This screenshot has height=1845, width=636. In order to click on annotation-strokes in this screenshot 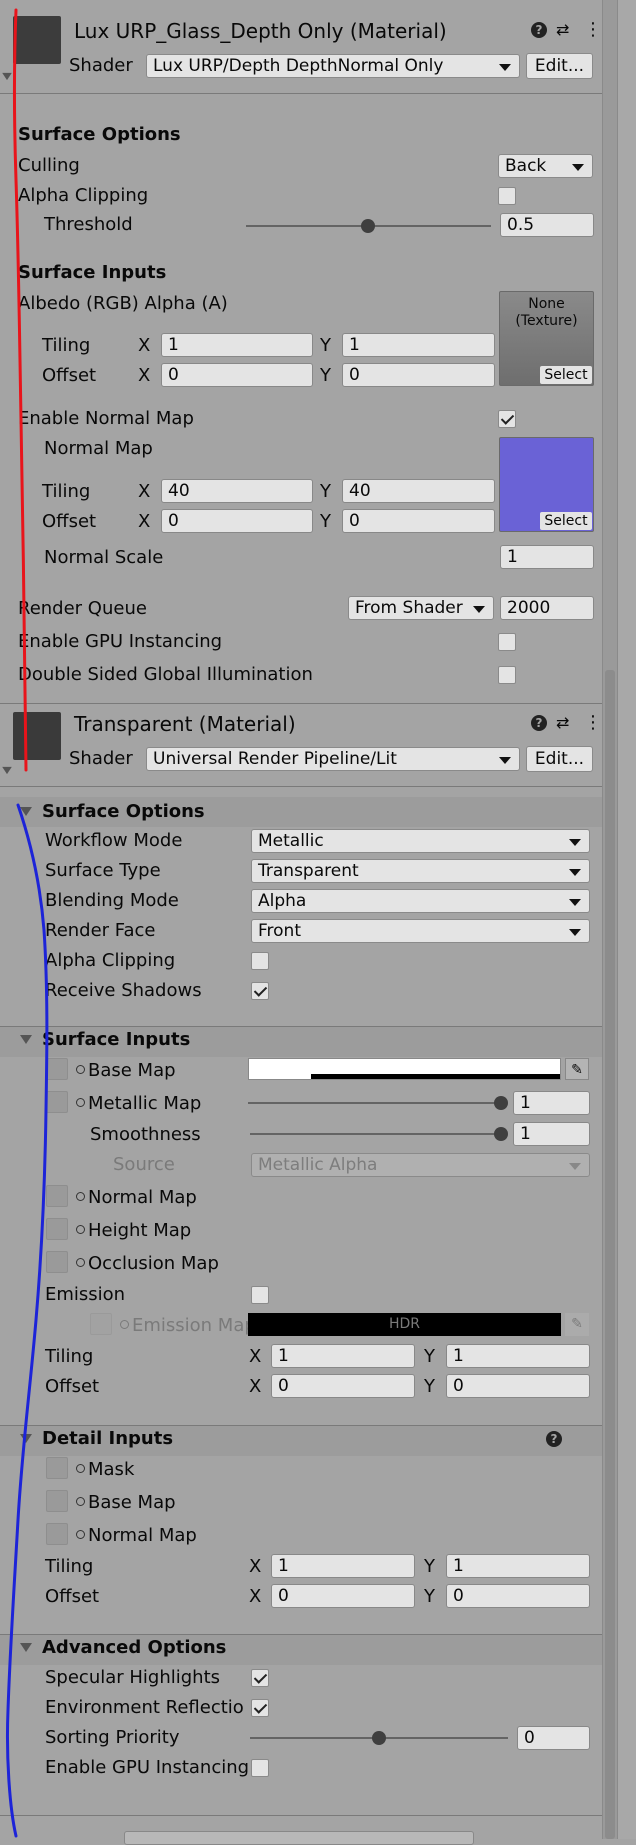, I will do `click(27, 923)`.